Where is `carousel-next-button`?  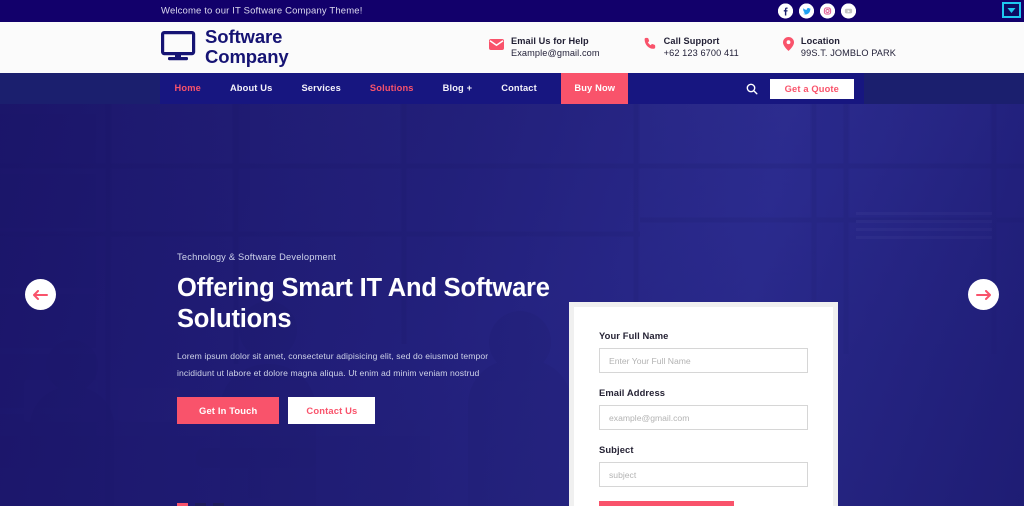
carousel-next-button is located at coordinates (983, 294).